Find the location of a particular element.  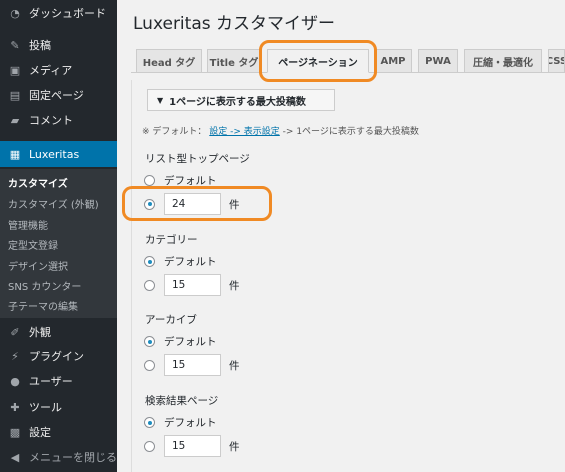

settings-icon: ▩ is located at coordinates (15, 432).